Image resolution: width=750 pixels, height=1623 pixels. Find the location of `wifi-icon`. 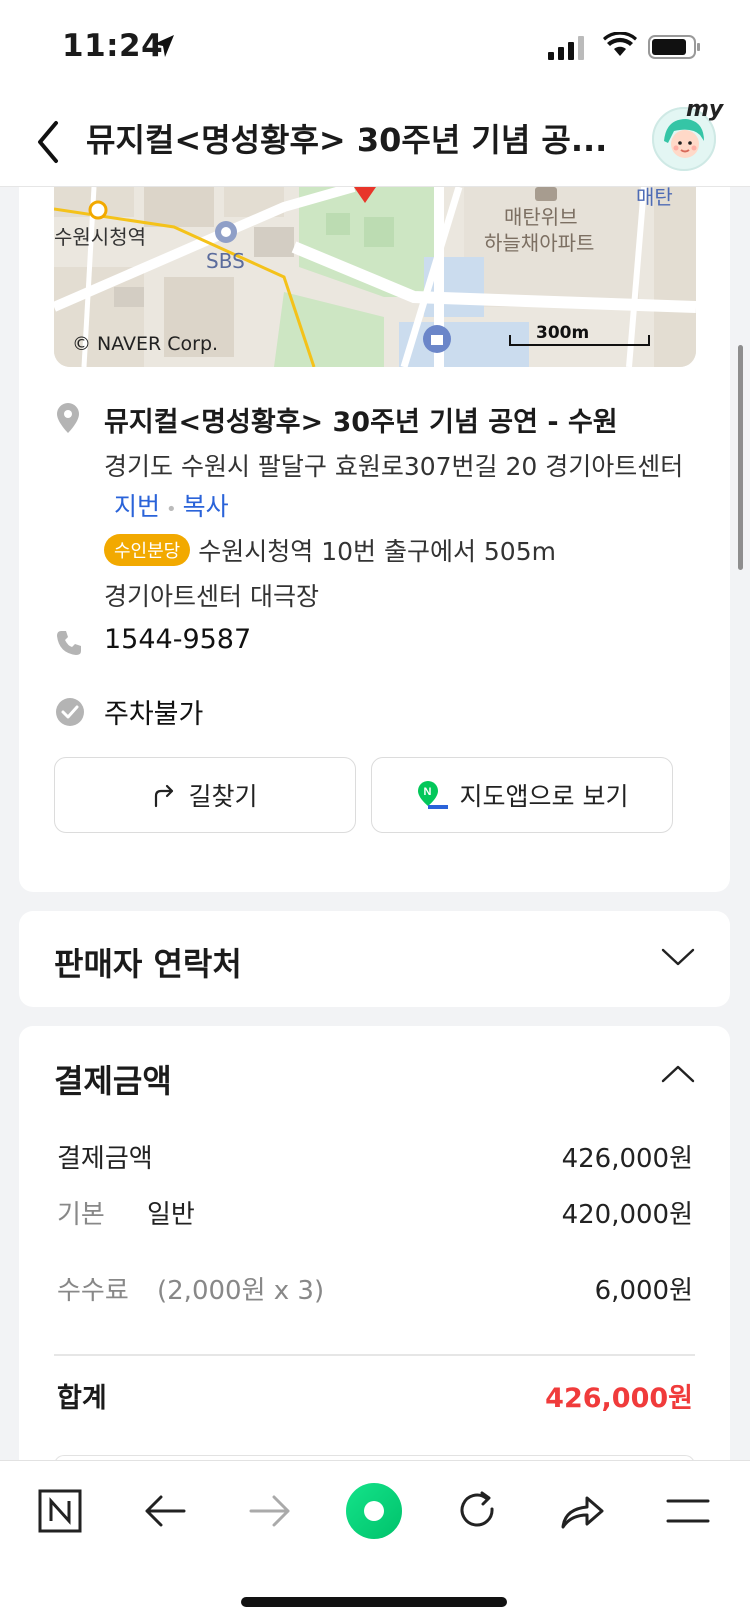

wifi-icon is located at coordinates (620, 44).